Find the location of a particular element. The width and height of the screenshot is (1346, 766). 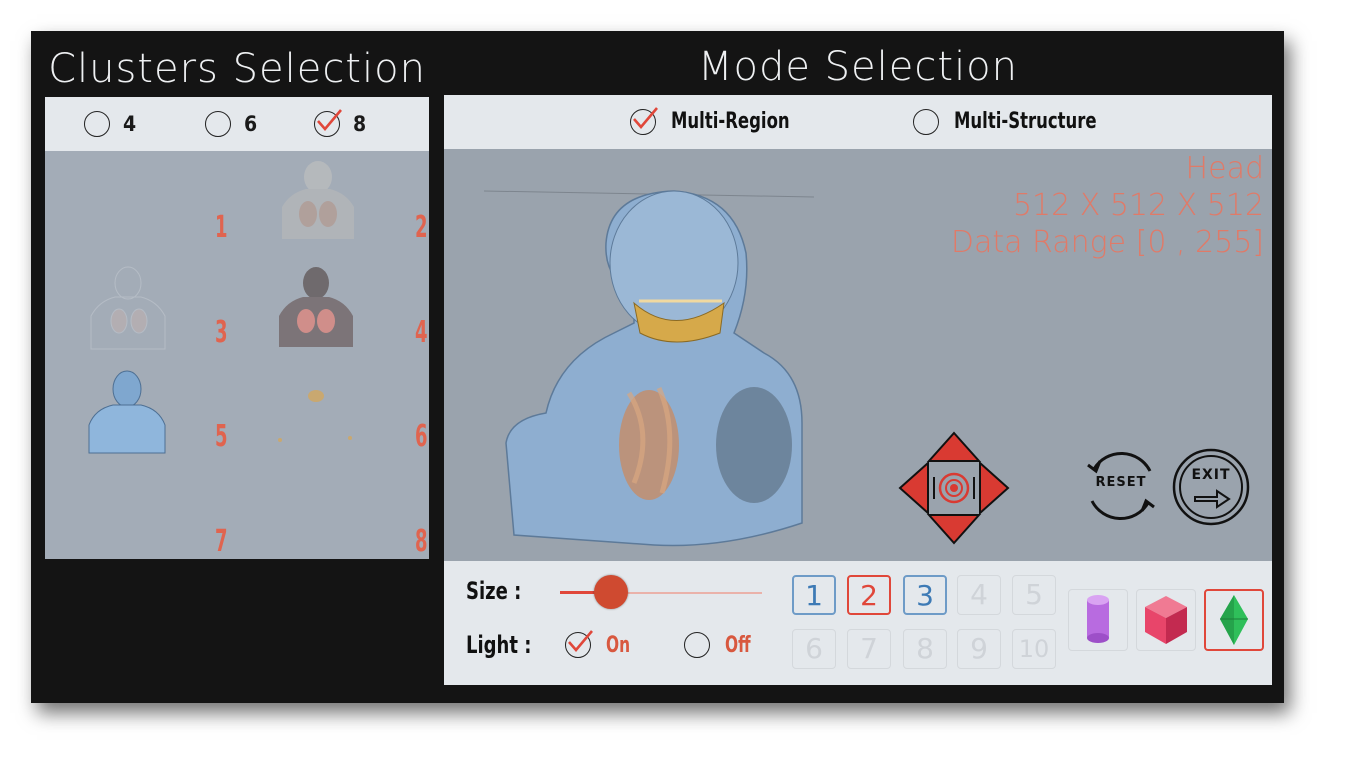

radio-multi-structure is located at coordinates (926, 122).